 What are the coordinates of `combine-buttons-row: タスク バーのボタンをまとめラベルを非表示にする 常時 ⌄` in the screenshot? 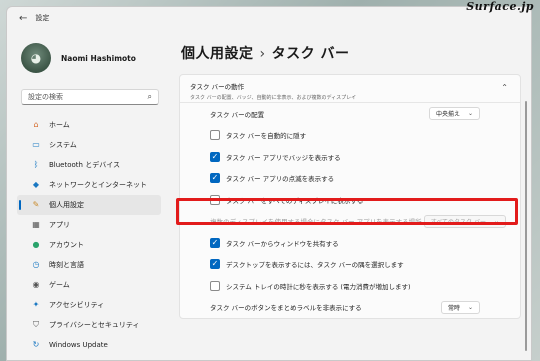 It's located at (350, 308).